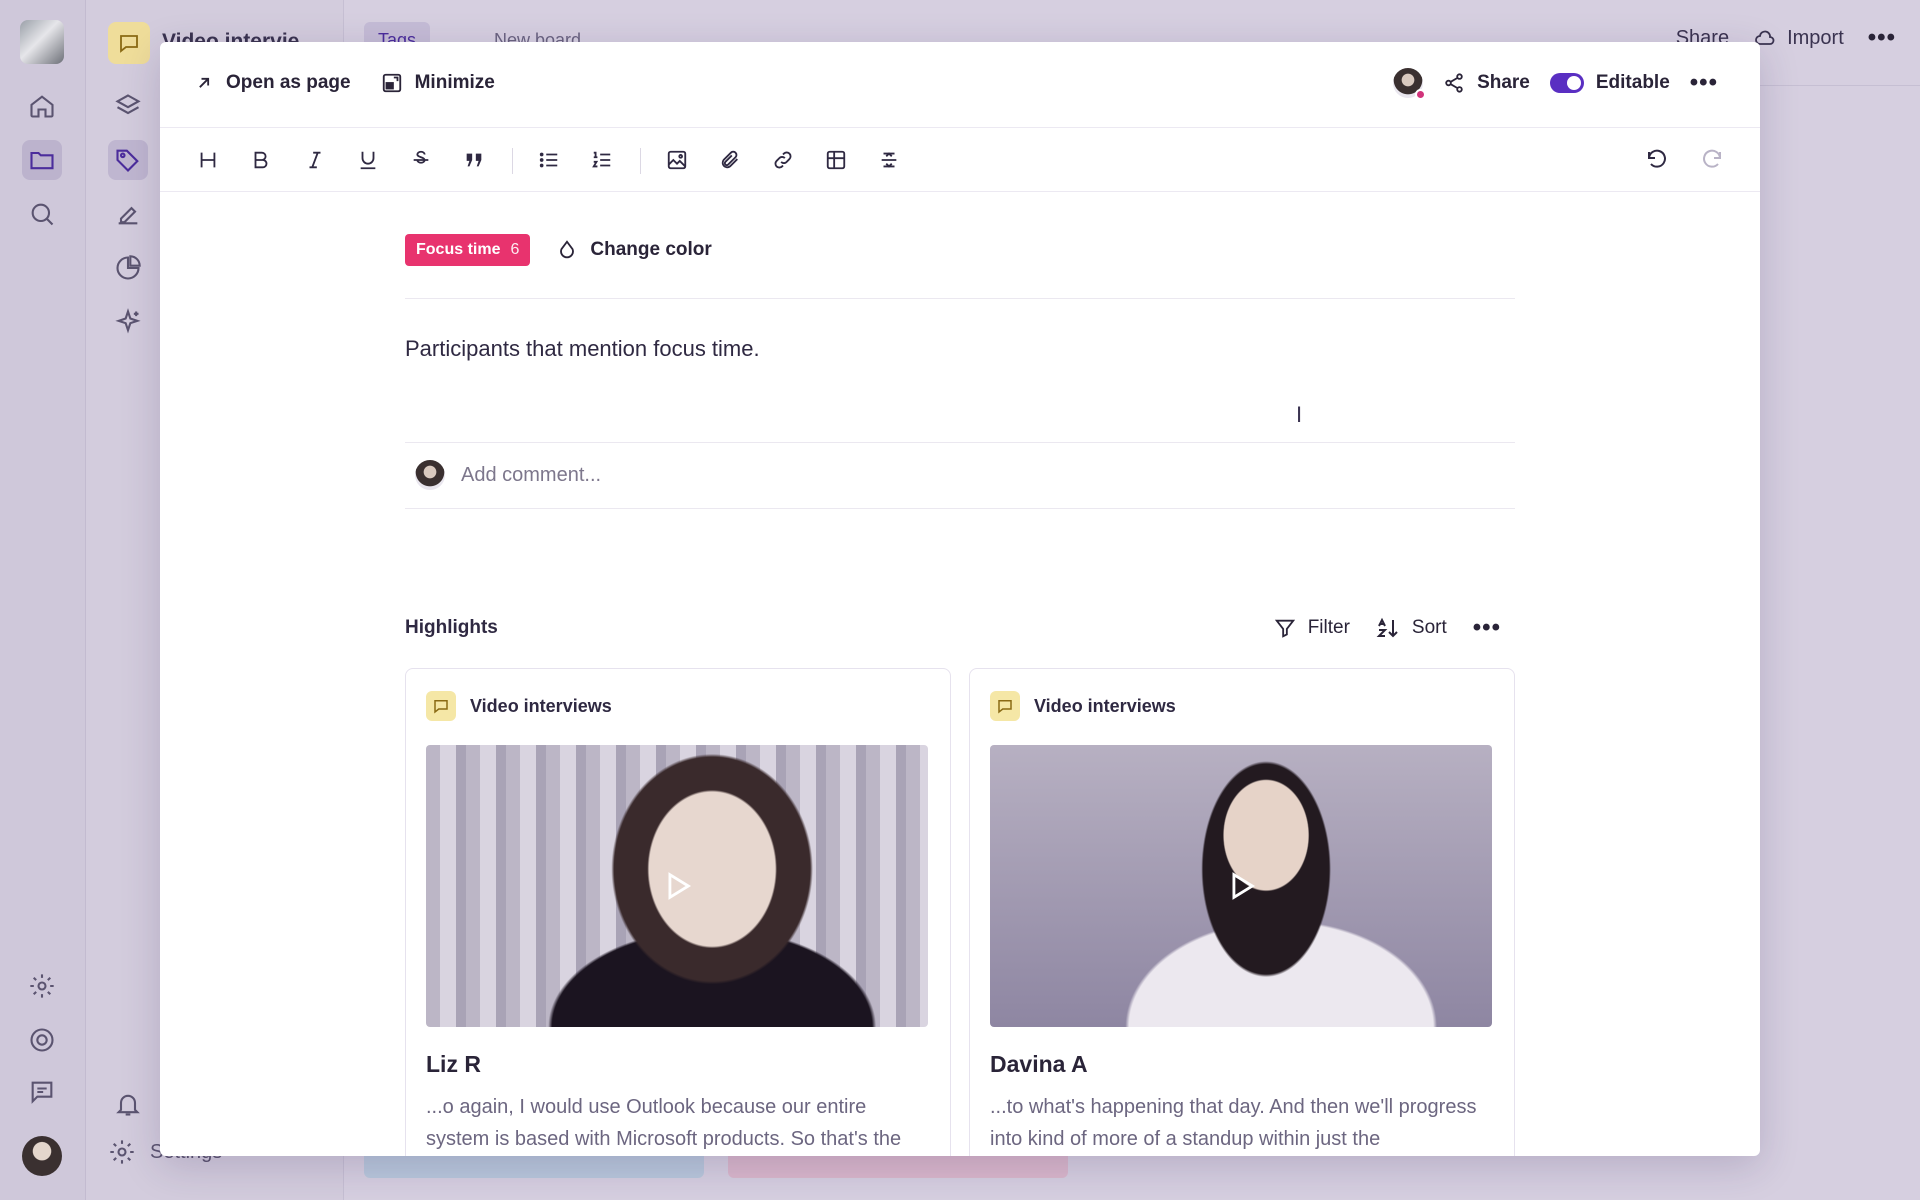 Image resolution: width=1920 pixels, height=1200 pixels. Describe the element at coordinates (458, 249) in the screenshot. I see `tag-name: Focus time` at that location.